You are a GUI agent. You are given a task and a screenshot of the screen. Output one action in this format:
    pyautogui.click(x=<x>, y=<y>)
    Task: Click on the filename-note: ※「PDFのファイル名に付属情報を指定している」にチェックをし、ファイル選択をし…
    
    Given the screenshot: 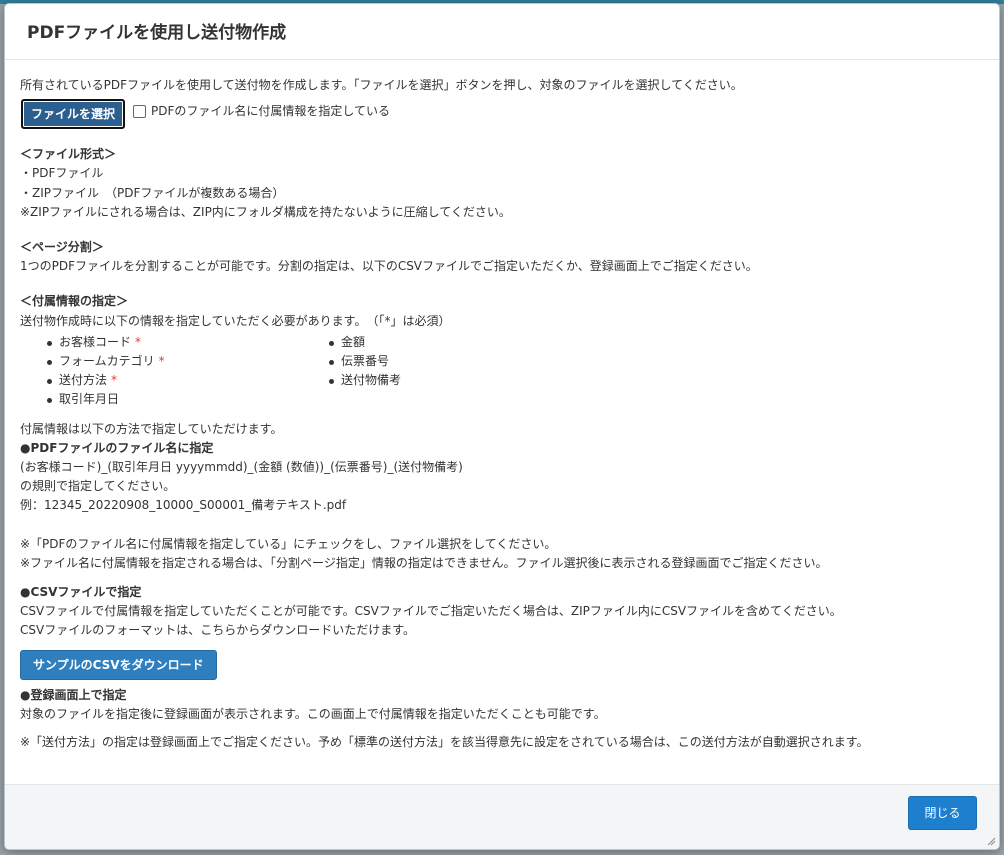 What is the action you would take?
    pyautogui.click(x=288, y=543)
    